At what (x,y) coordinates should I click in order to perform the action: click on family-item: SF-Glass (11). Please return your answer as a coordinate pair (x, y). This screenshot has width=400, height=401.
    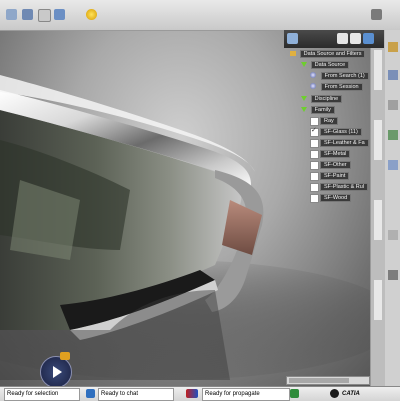
    Looking at the image, I should click on (336, 131).